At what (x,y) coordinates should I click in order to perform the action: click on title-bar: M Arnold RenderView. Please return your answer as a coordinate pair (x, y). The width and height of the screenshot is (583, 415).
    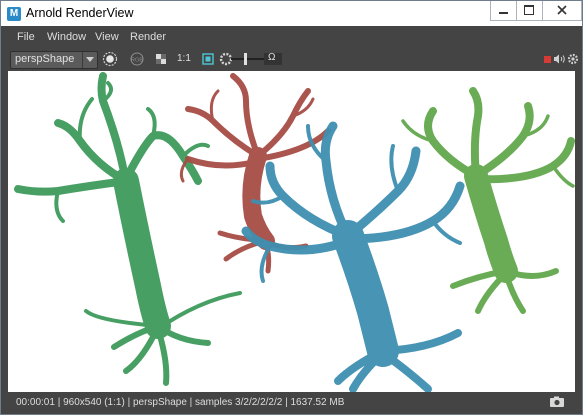
    Looking at the image, I should click on (291, 13).